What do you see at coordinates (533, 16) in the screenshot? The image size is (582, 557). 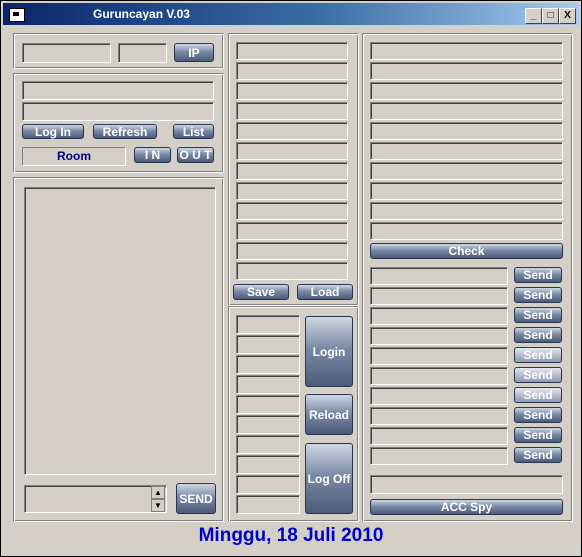 I see `minimize-button: _` at bounding box center [533, 16].